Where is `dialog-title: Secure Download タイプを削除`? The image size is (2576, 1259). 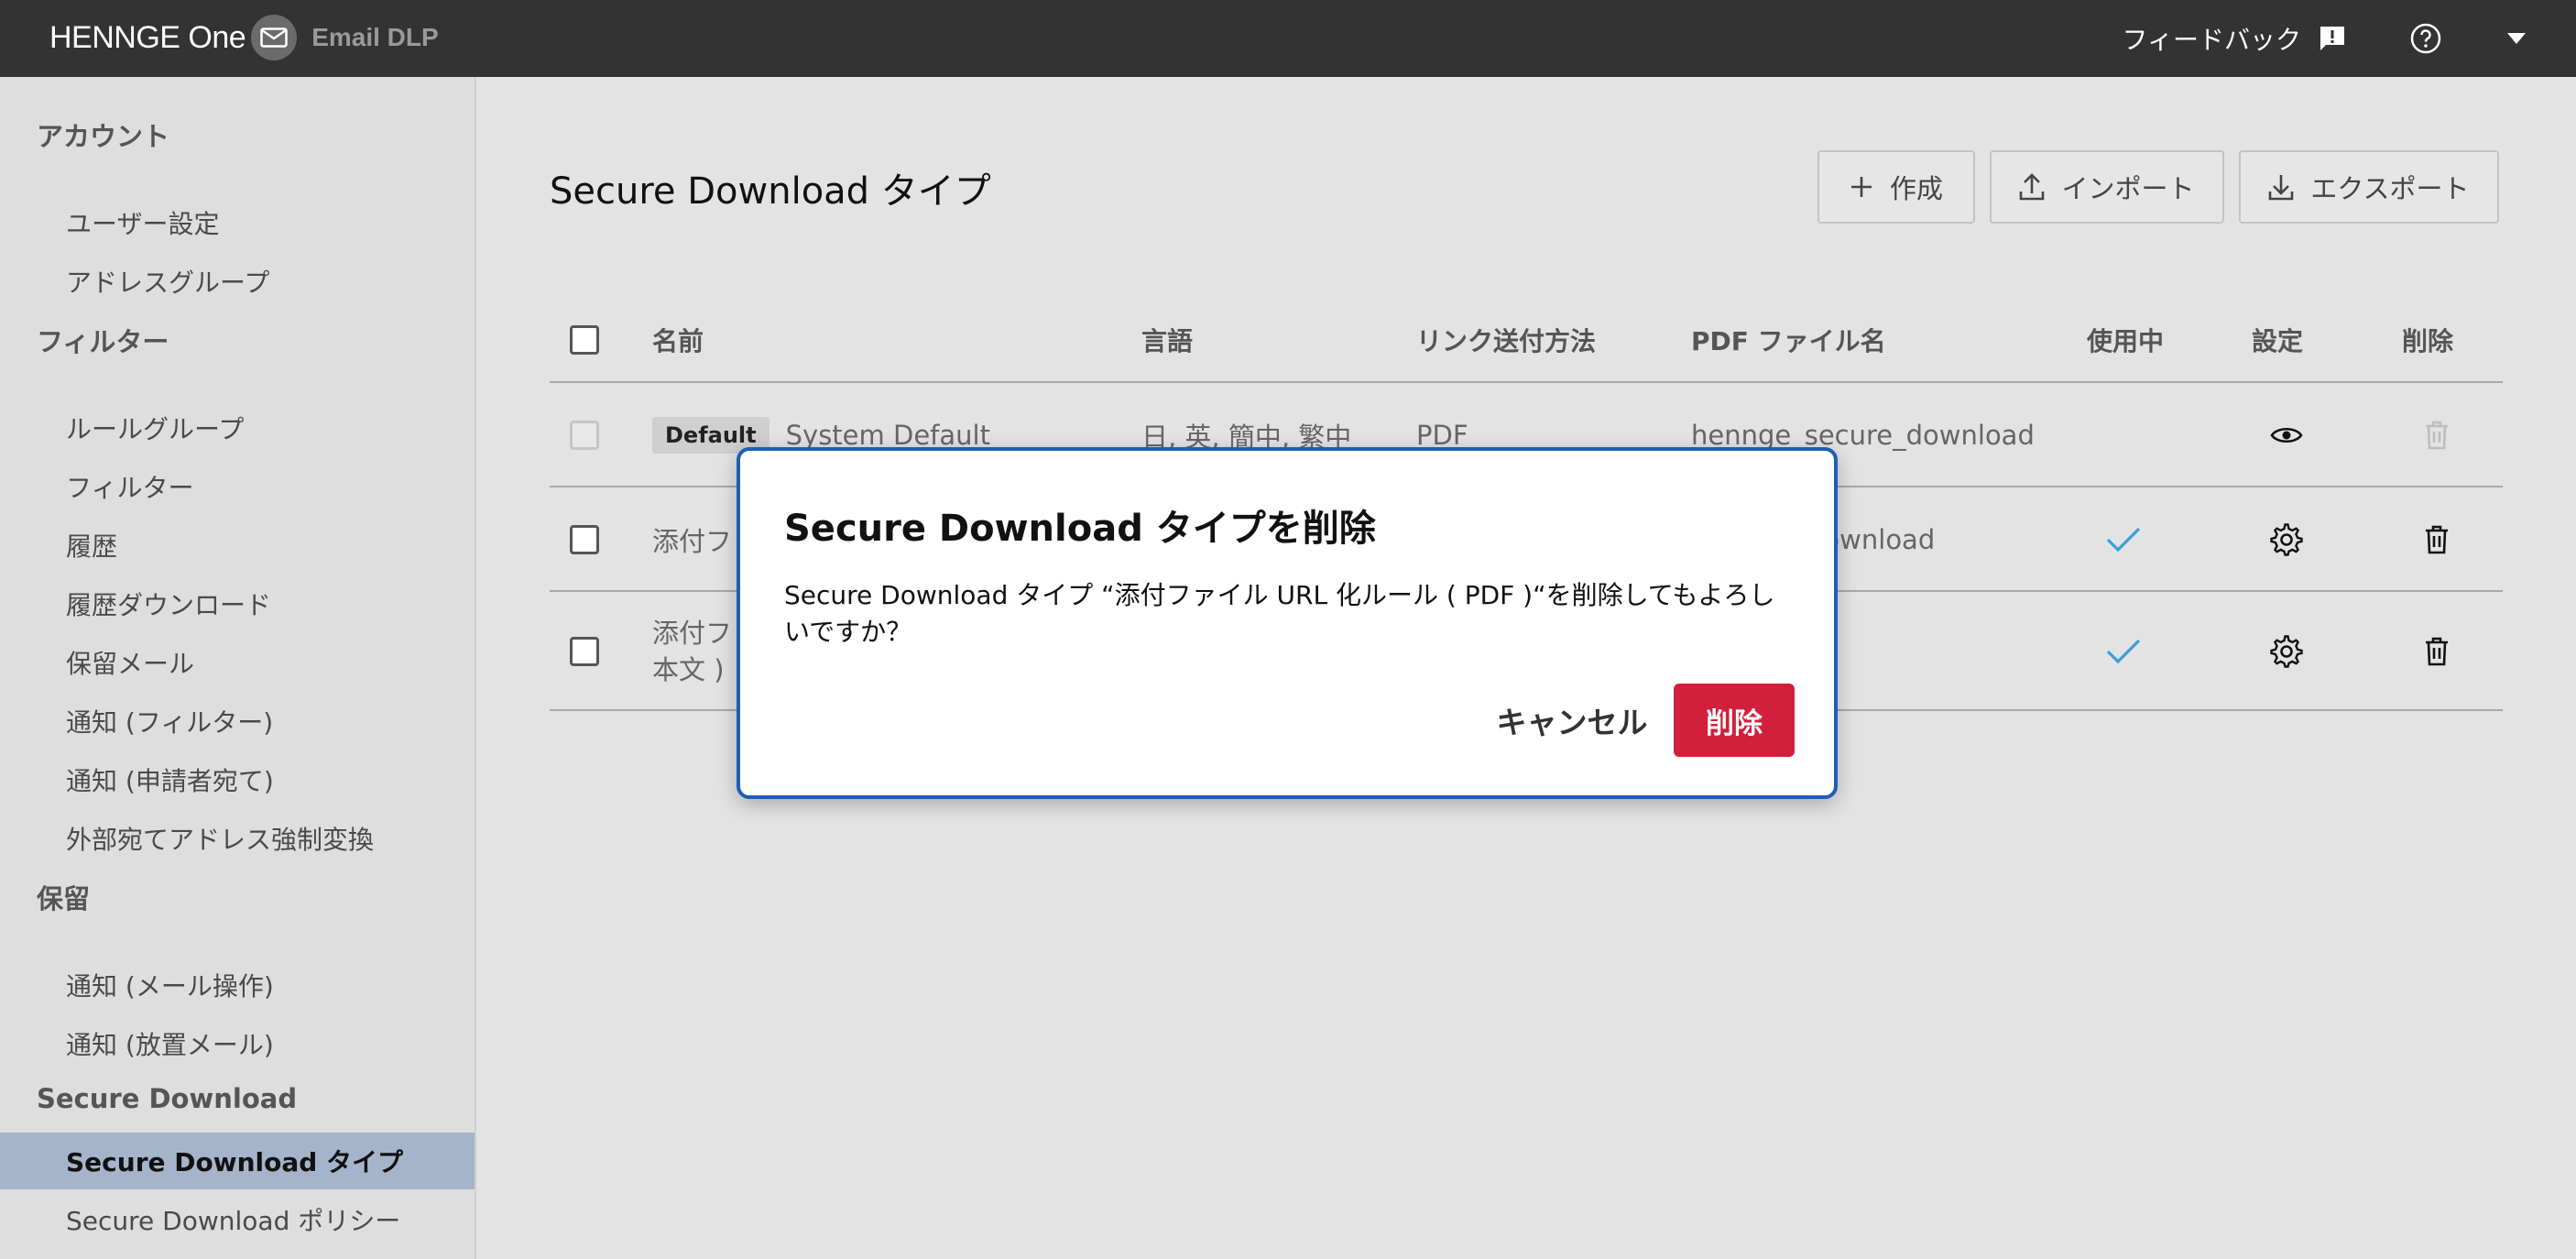
dialog-title: Secure Download タイプを削除 is located at coordinates (1080, 529).